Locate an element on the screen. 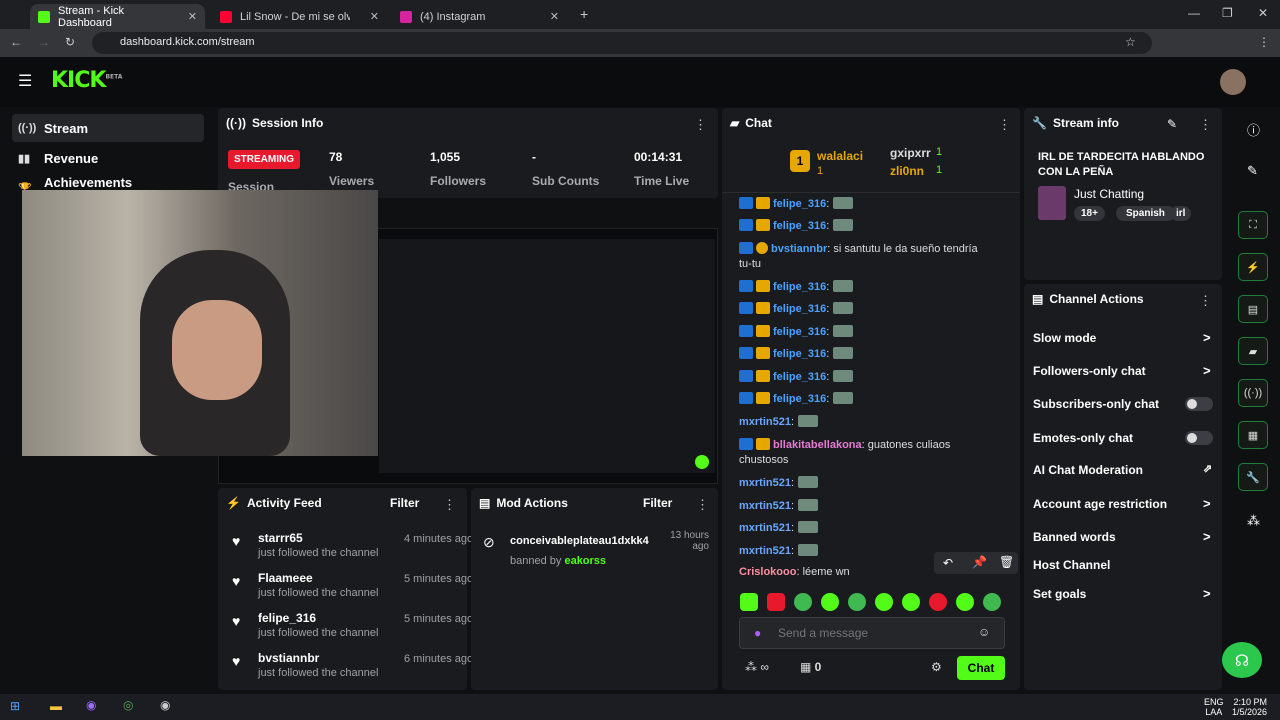  rail-button-tools: 🔧 is located at coordinates (1253, 477).